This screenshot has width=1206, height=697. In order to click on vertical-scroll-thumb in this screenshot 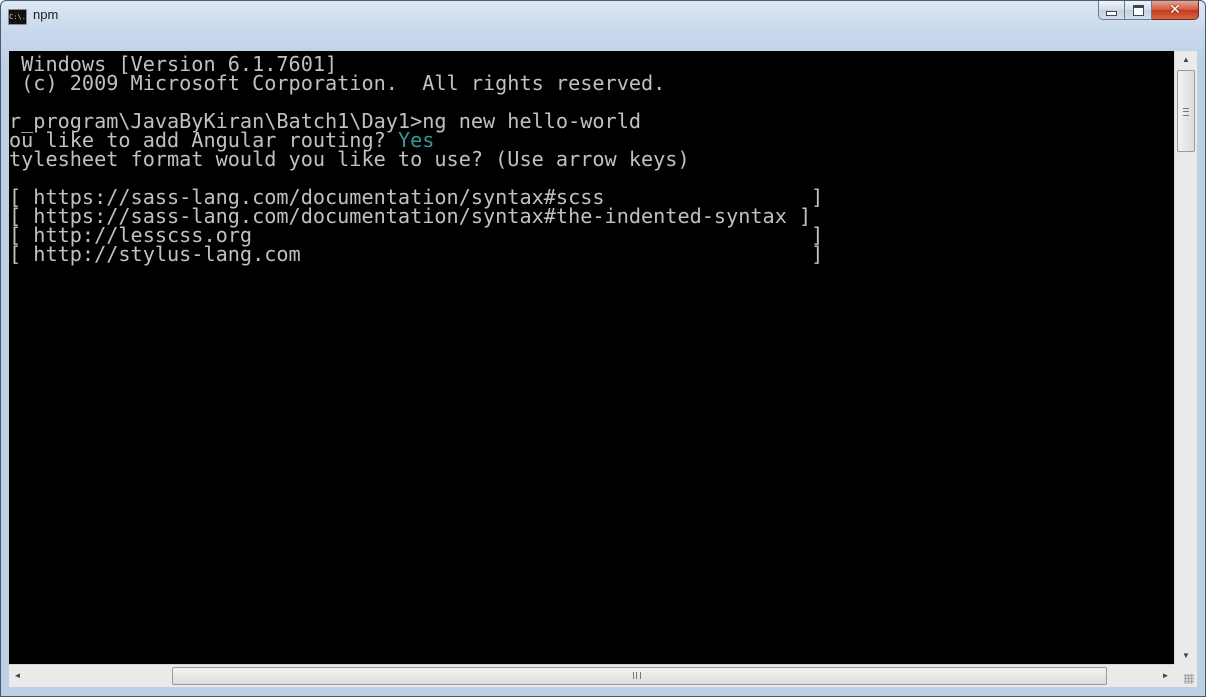, I will do `click(1186, 111)`.